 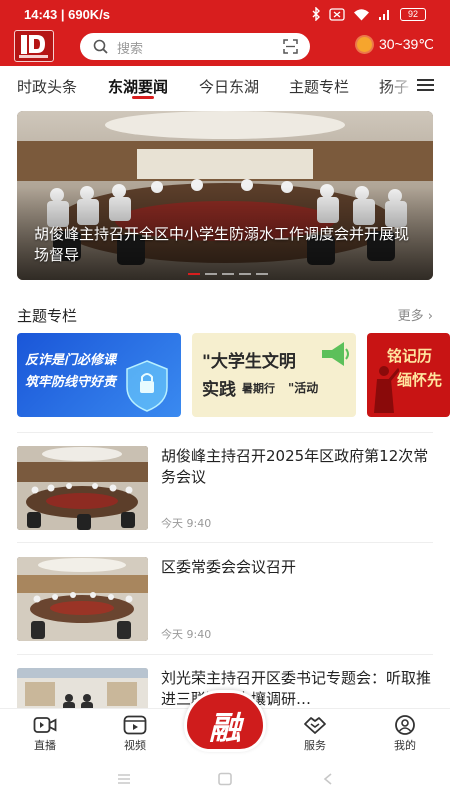 I want to click on more-label: 更多, so click(x=410, y=316).